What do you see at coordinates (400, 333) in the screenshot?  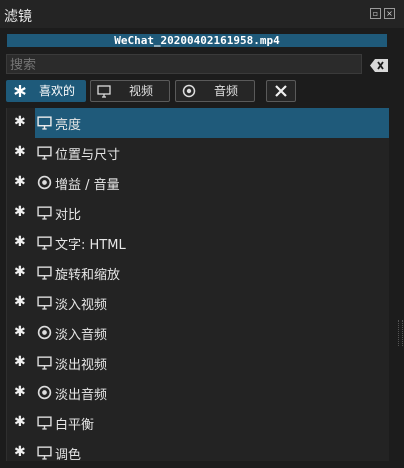 I see `panel-resize-grip` at bounding box center [400, 333].